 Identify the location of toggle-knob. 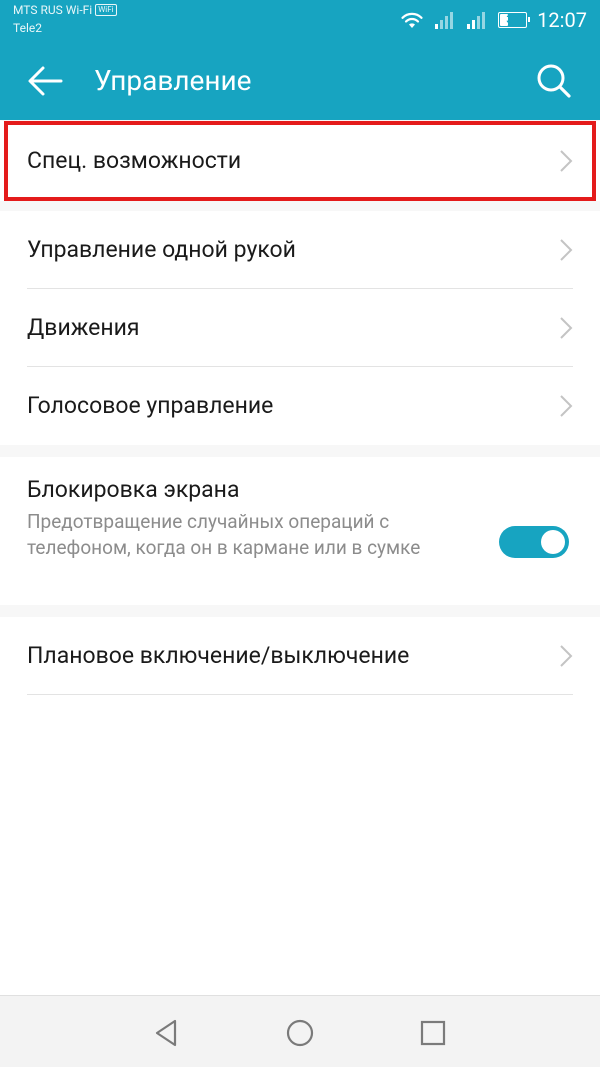
(553, 542).